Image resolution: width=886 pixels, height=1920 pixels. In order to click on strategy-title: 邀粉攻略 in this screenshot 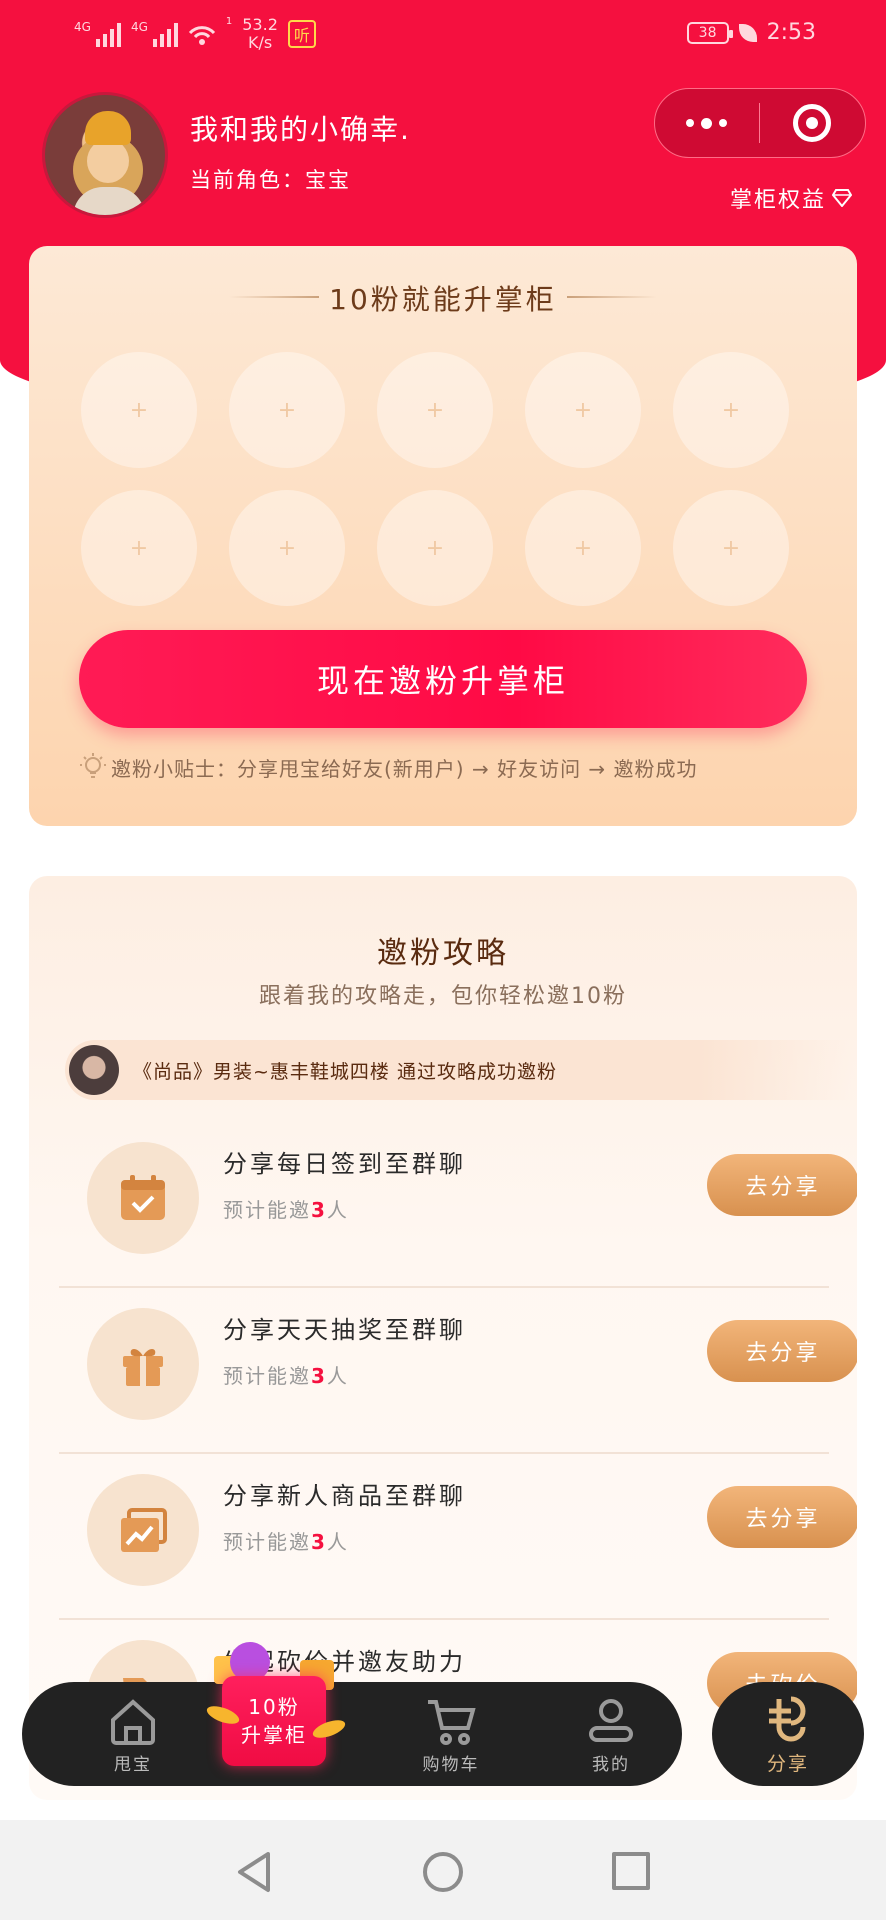, I will do `click(443, 953)`.